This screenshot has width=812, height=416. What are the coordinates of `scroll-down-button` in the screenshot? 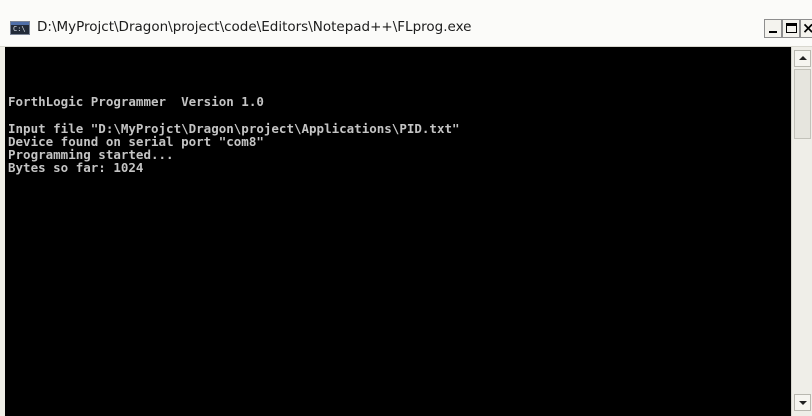 It's located at (802, 402).